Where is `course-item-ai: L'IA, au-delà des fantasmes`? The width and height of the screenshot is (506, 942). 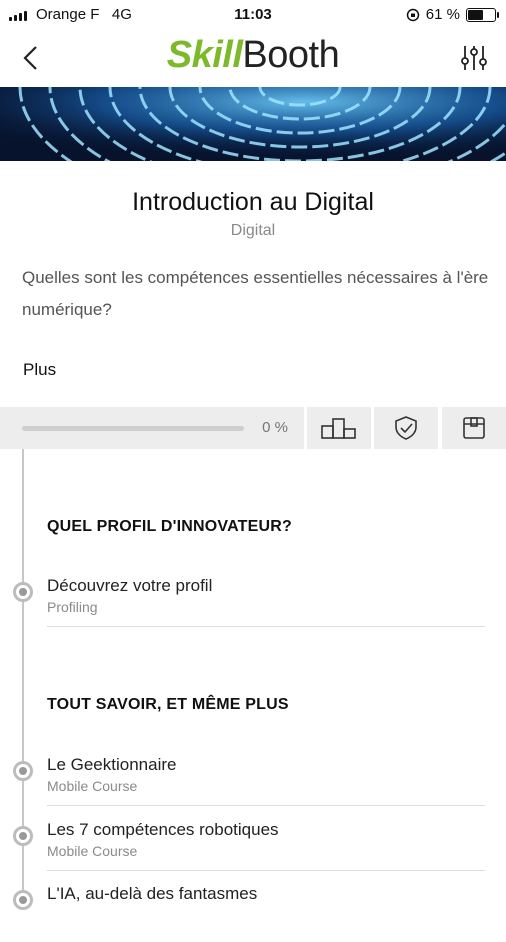
course-item-ai: L'IA, au-delà des fantasmes is located at coordinates (253, 911).